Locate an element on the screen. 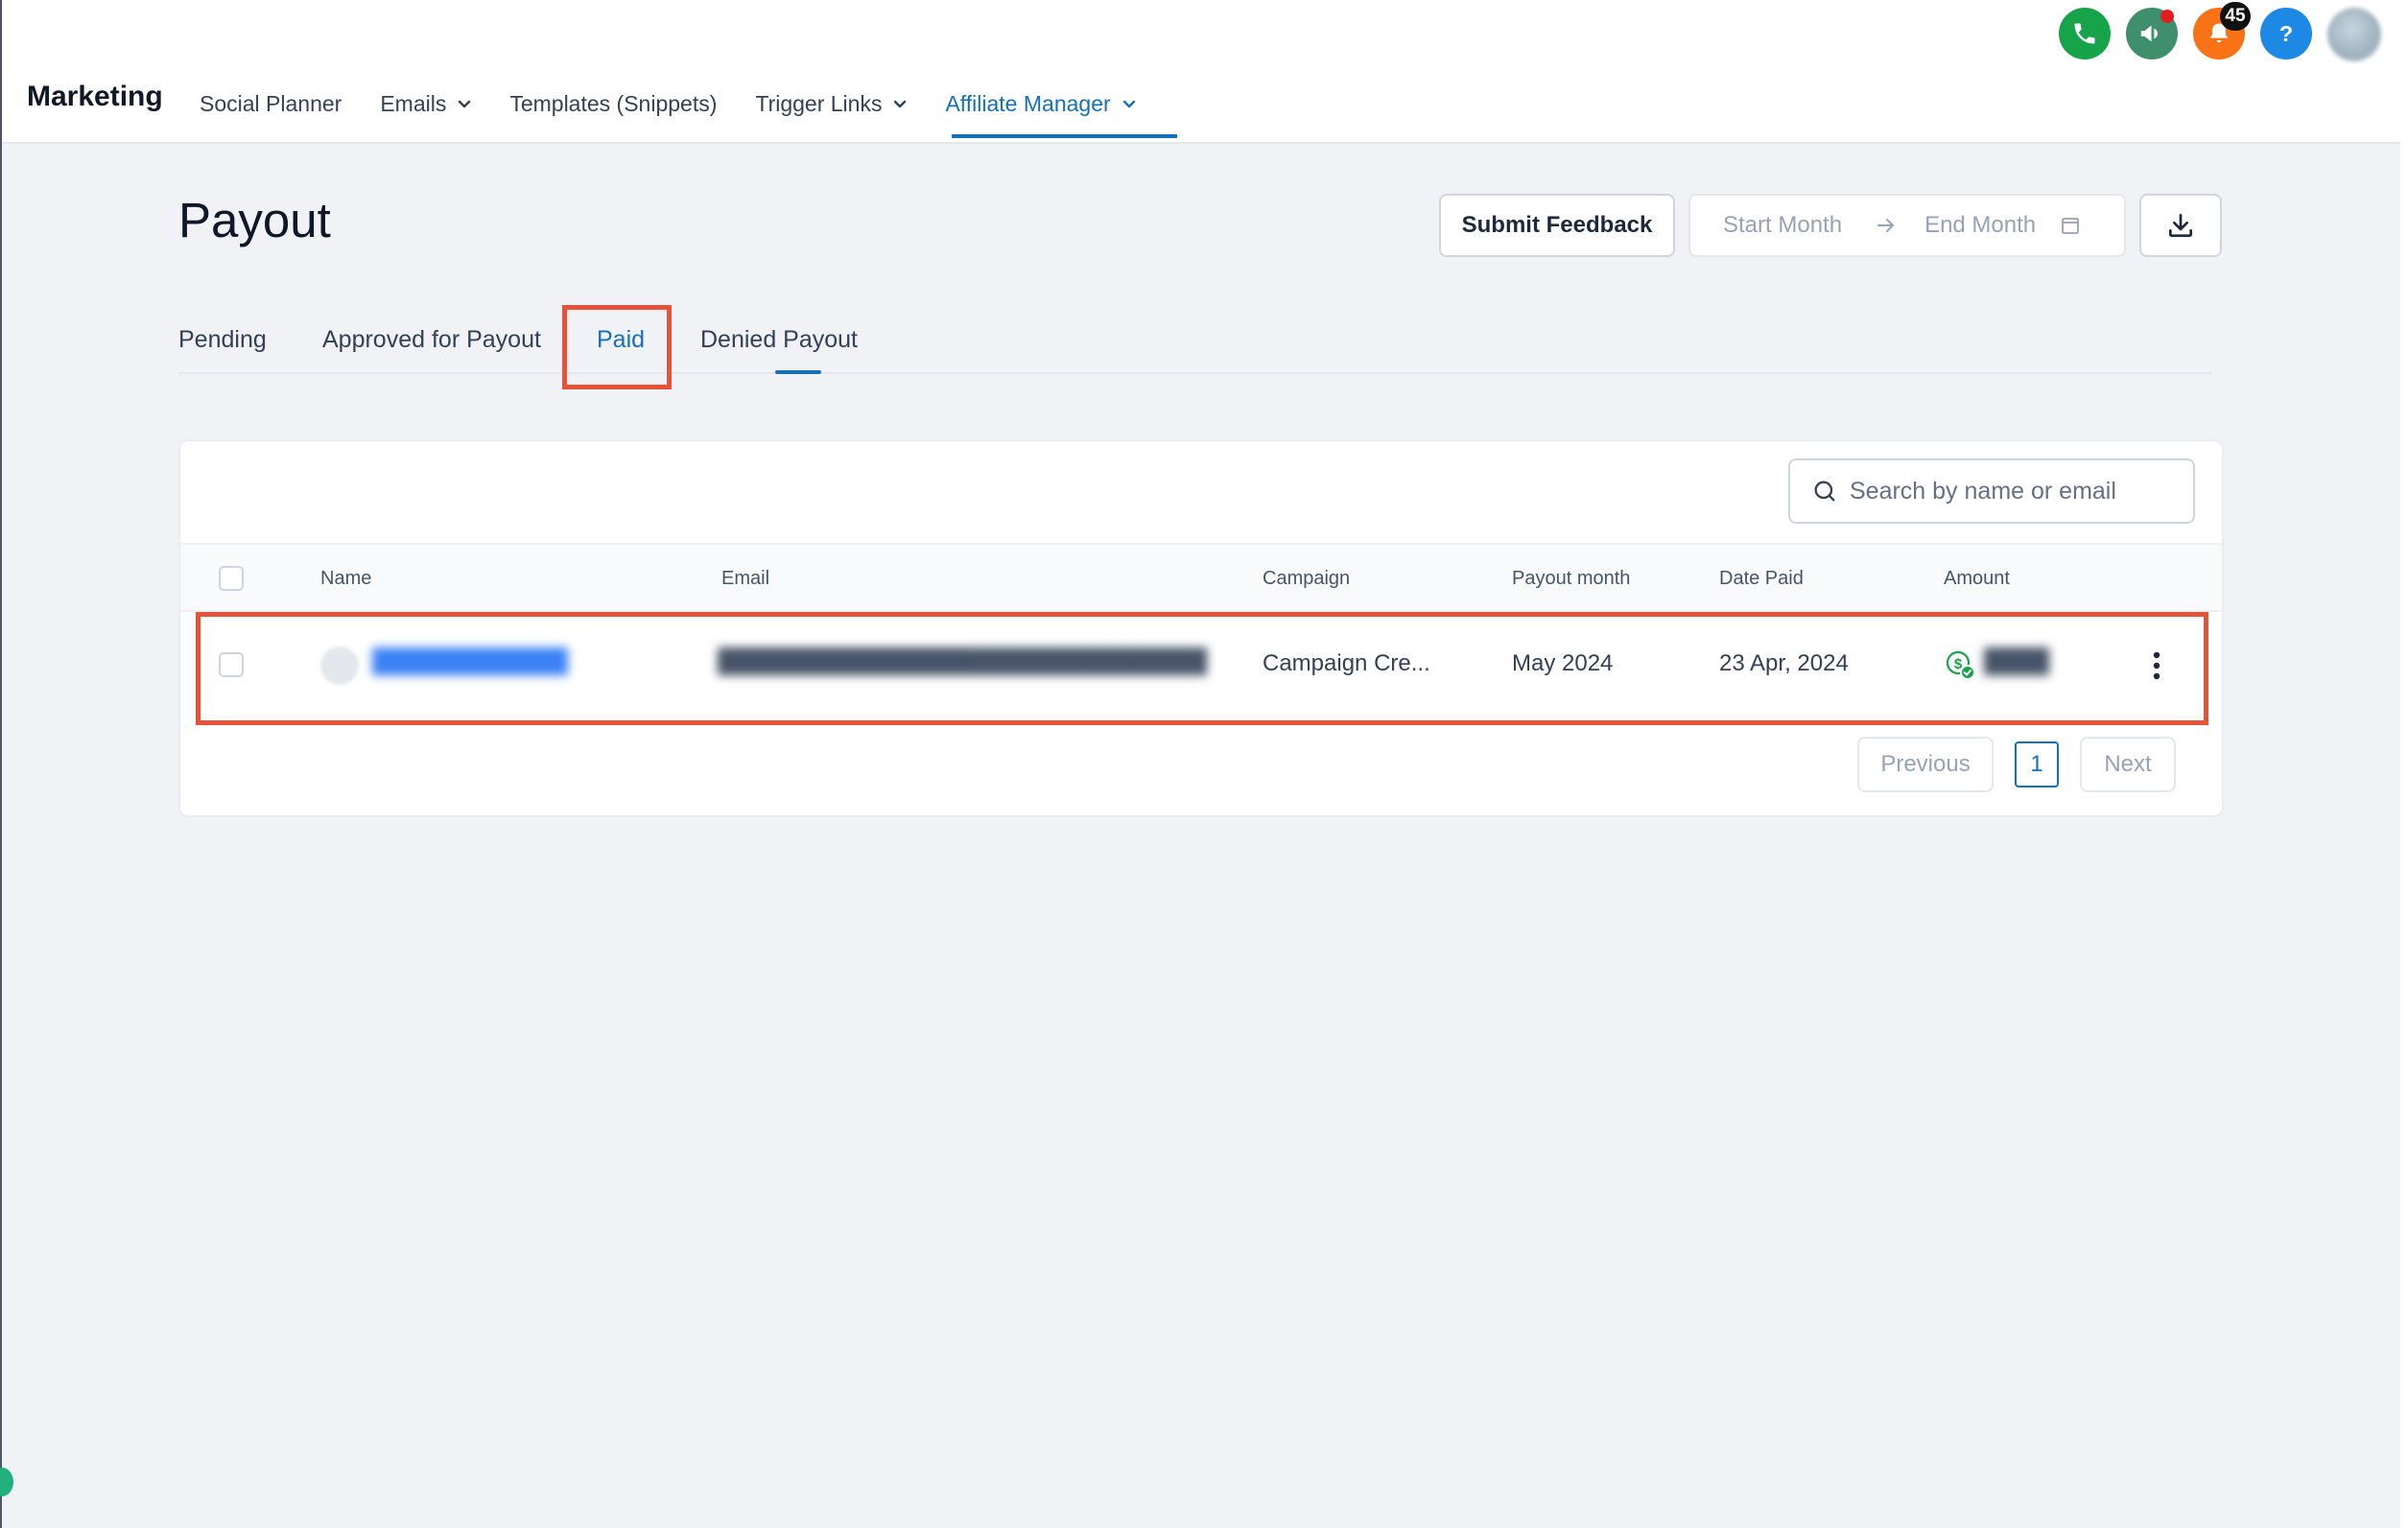 The image size is (2408, 1528). unread-dot is located at coordinates (2167, 16).